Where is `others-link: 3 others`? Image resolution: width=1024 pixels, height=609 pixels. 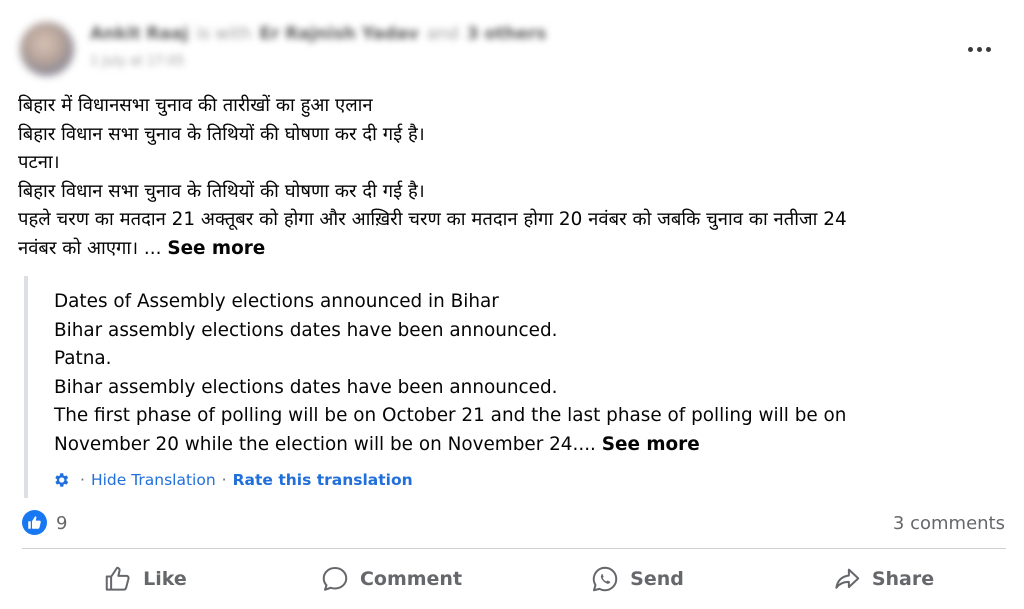 others-link: 3 others is located at coordinates (507, 34).